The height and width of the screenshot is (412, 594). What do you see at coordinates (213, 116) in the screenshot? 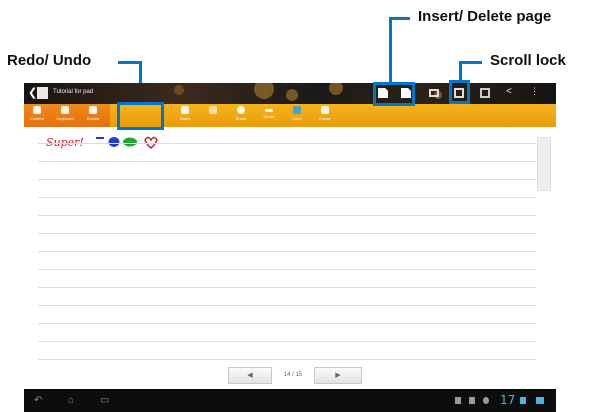
I see `tool-plus` at bounding box center [213, 116].